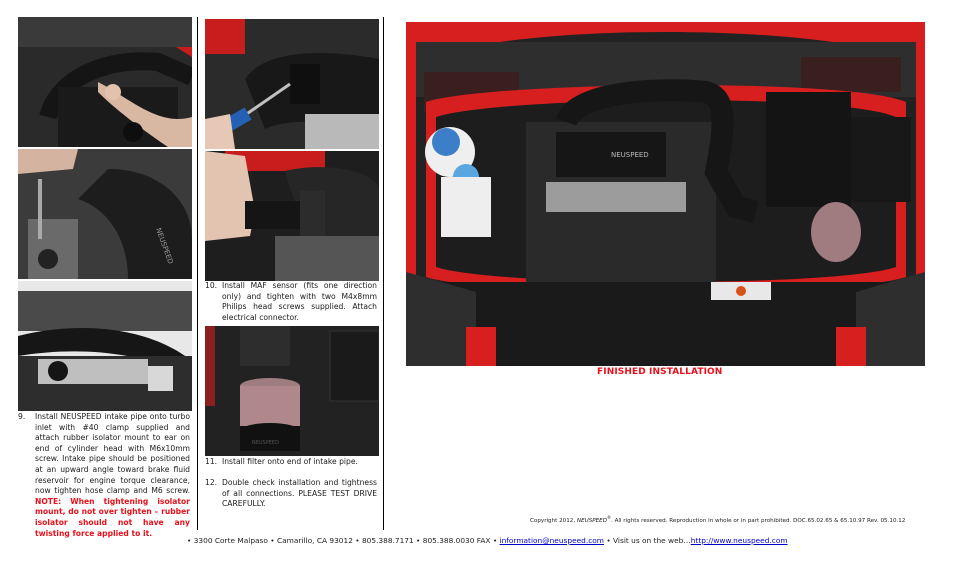  Describe the element at coordinates (383, 273) in the screenshot. I see `column-divider-right` at that location.